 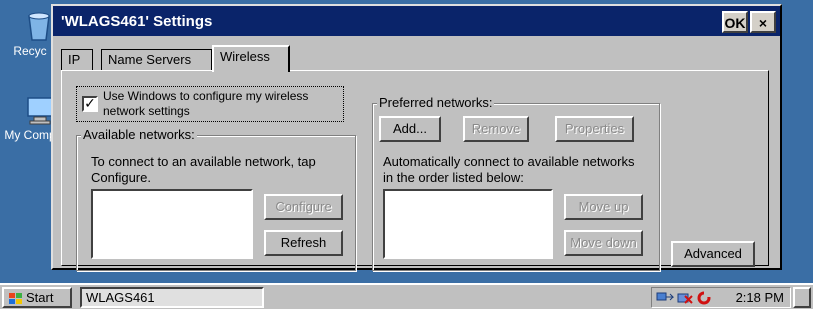 I want to click on start-label: Start, so click(x=40, y=297).